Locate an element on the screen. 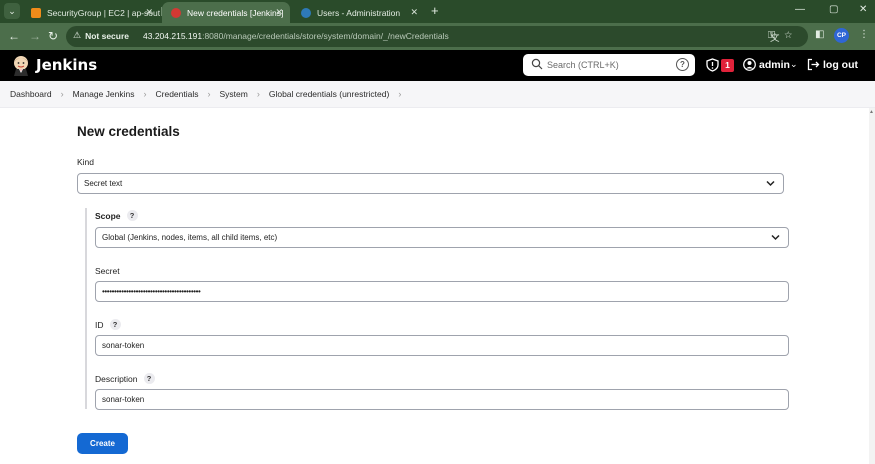  jenkins-butler-logo-icon is located at coordinates (21, 65).